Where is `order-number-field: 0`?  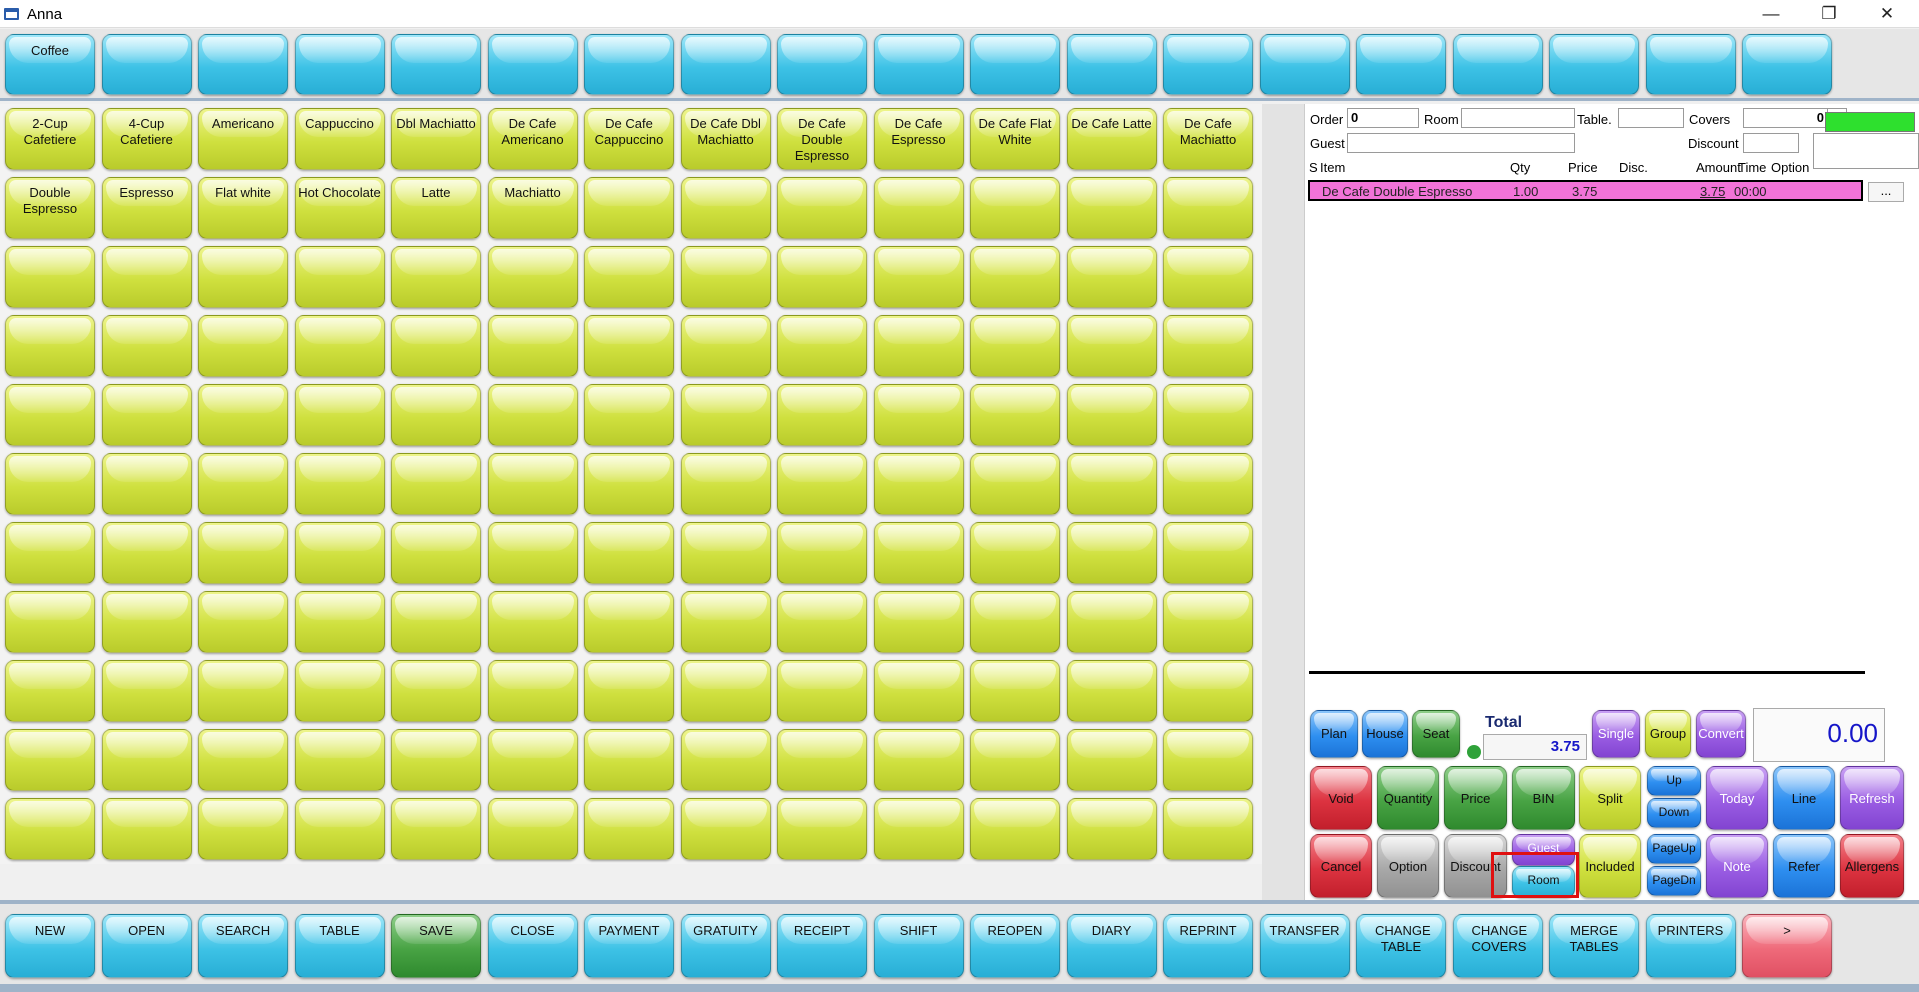 order-number-field: 0 is located at coordinates (1383, 118).